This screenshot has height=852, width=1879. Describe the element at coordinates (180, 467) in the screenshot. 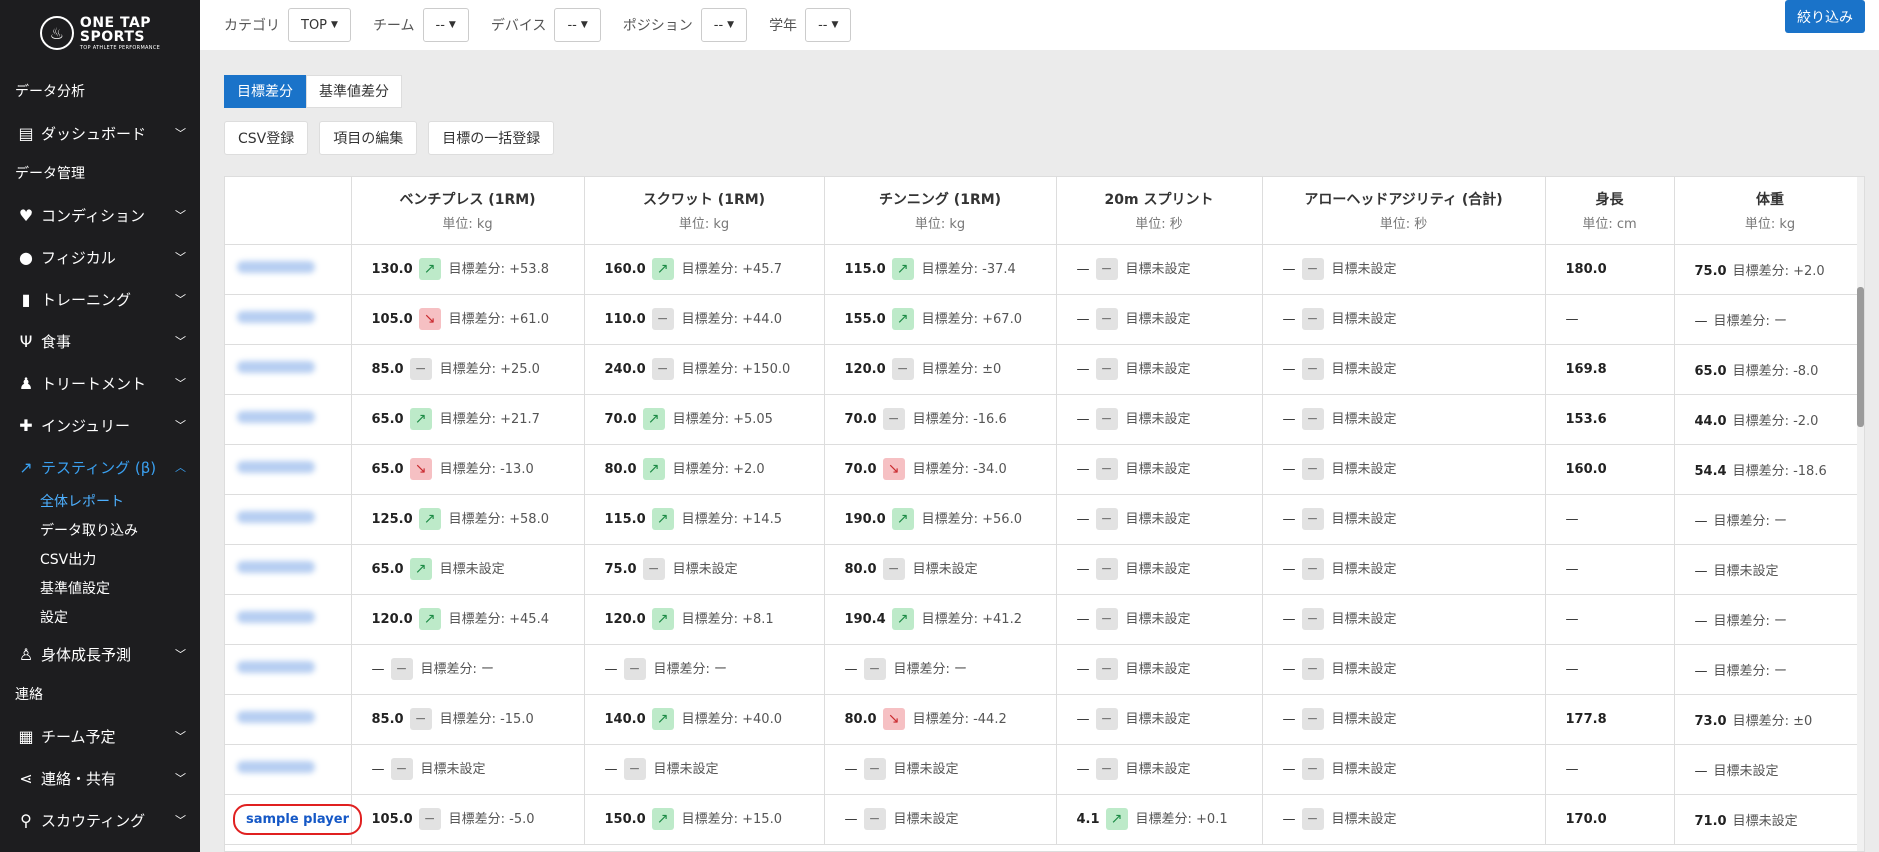

I see `chevron-up-icon: ︿` at that location.